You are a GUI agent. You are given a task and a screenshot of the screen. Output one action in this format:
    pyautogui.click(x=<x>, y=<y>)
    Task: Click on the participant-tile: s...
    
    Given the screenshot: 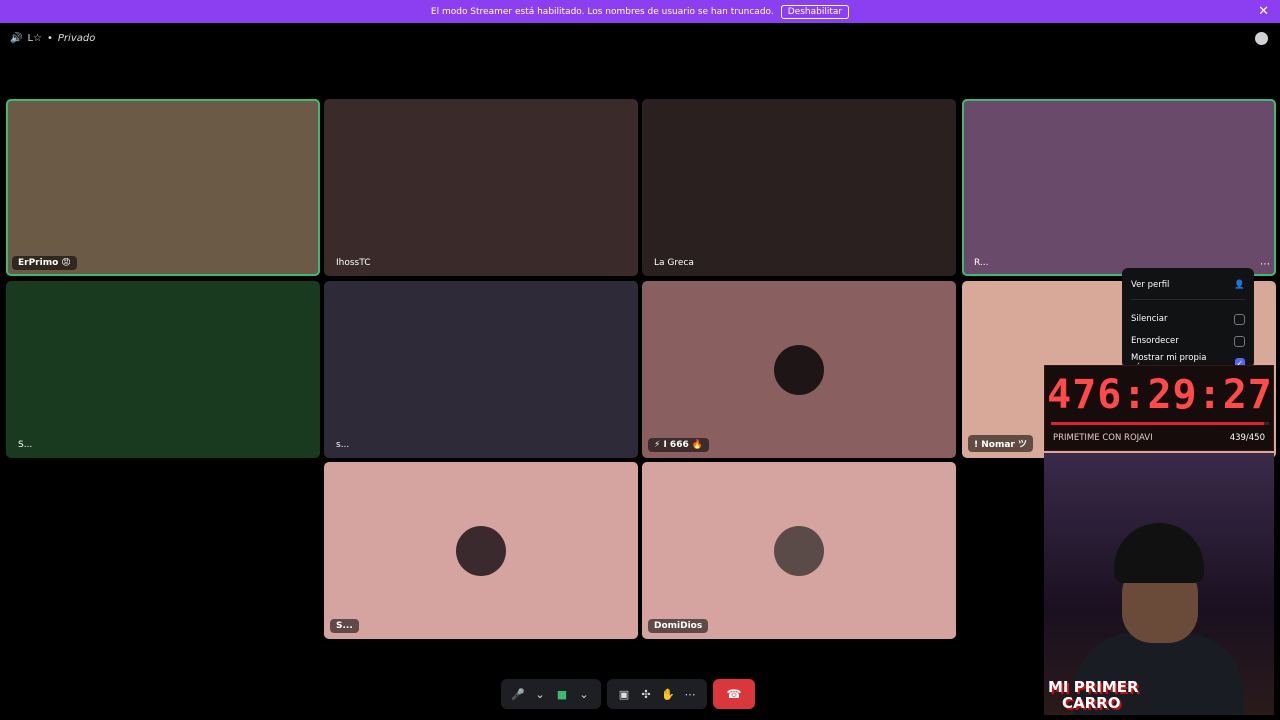 What is the action you would take?
    pyautogui.click(x=481, y=369)
    